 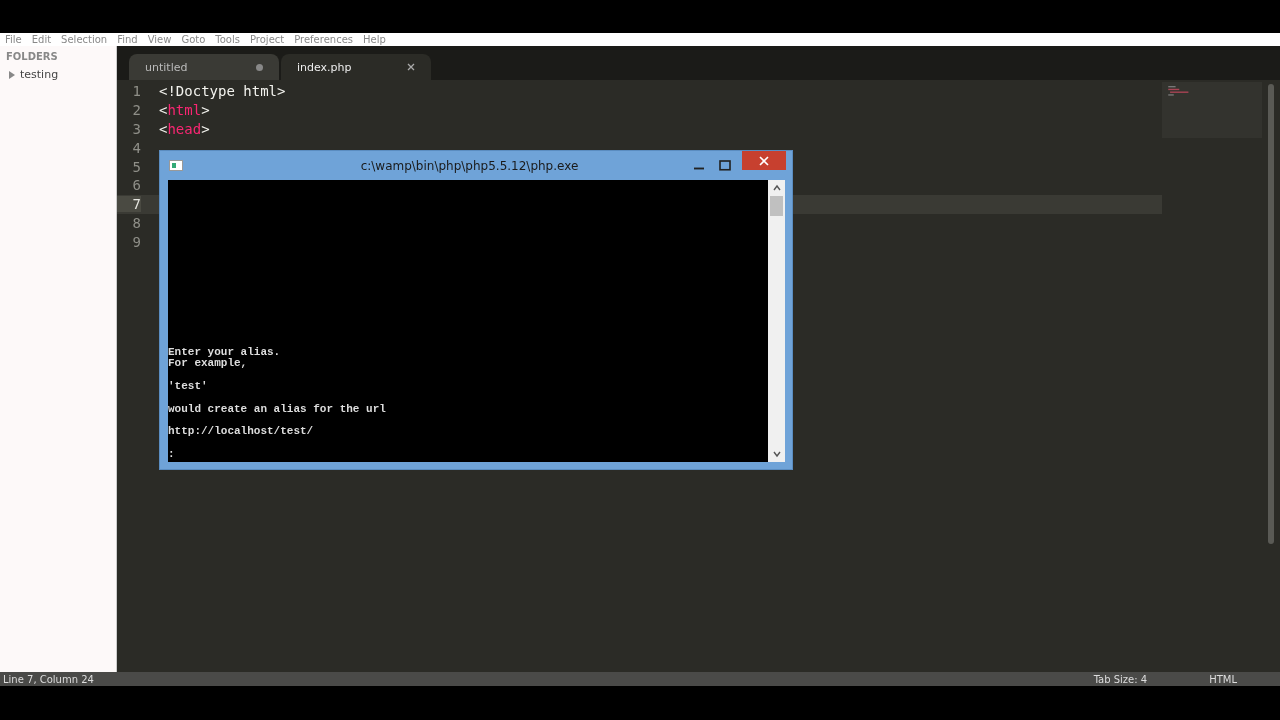 I want to click on menu-item: Preferences, so click(x=324, y=39).